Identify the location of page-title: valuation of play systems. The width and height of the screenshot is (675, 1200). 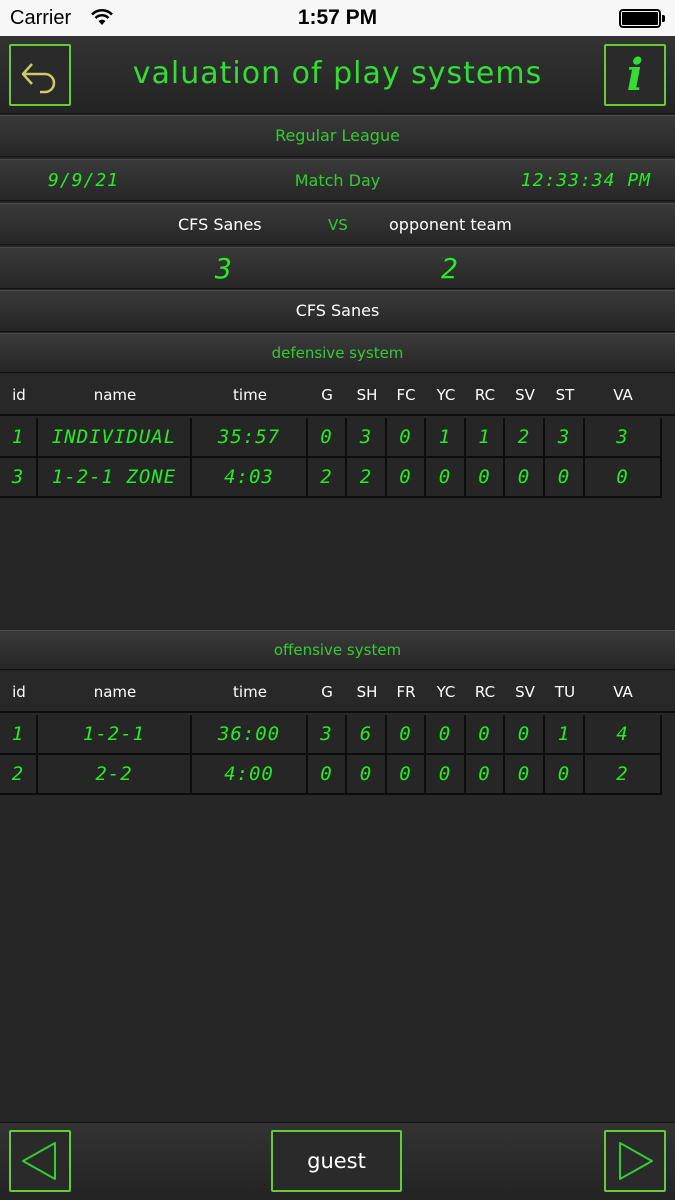
(337, 73).